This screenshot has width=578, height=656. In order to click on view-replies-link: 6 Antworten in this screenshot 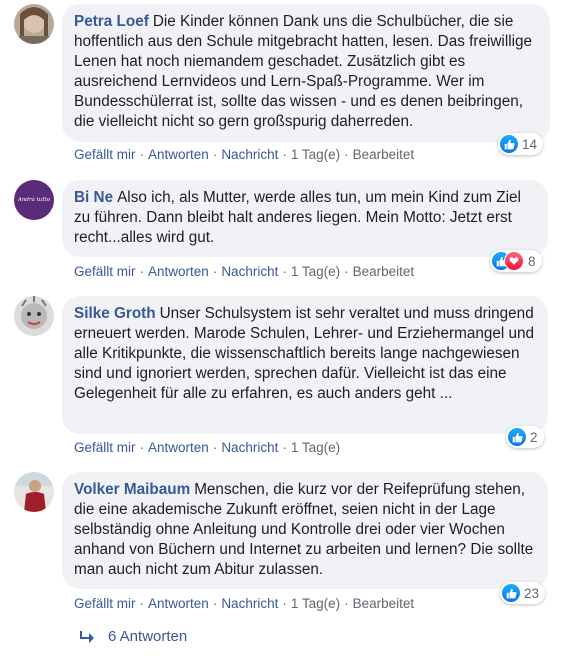, I will do `click(133, 636)`.